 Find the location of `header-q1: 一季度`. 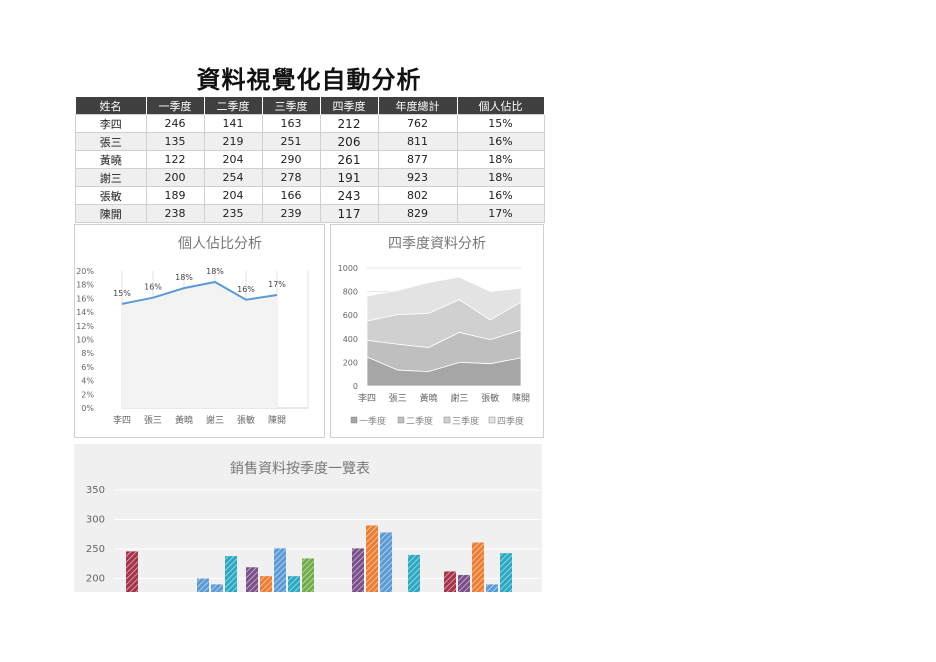

header-q1: 一季度 is located at coordinates (175, 106).